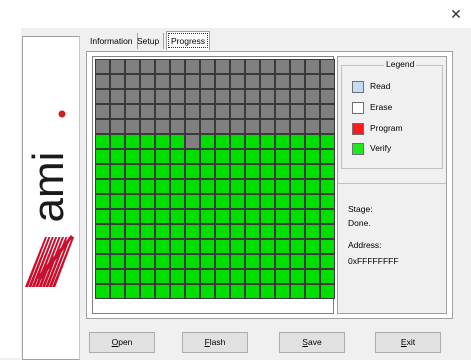 This screenshot has height=360, width=471. What do you see at coordinates (408, 342) in the screenshot?
I see `exit-button: Exit` at bounding box center [408, 342].